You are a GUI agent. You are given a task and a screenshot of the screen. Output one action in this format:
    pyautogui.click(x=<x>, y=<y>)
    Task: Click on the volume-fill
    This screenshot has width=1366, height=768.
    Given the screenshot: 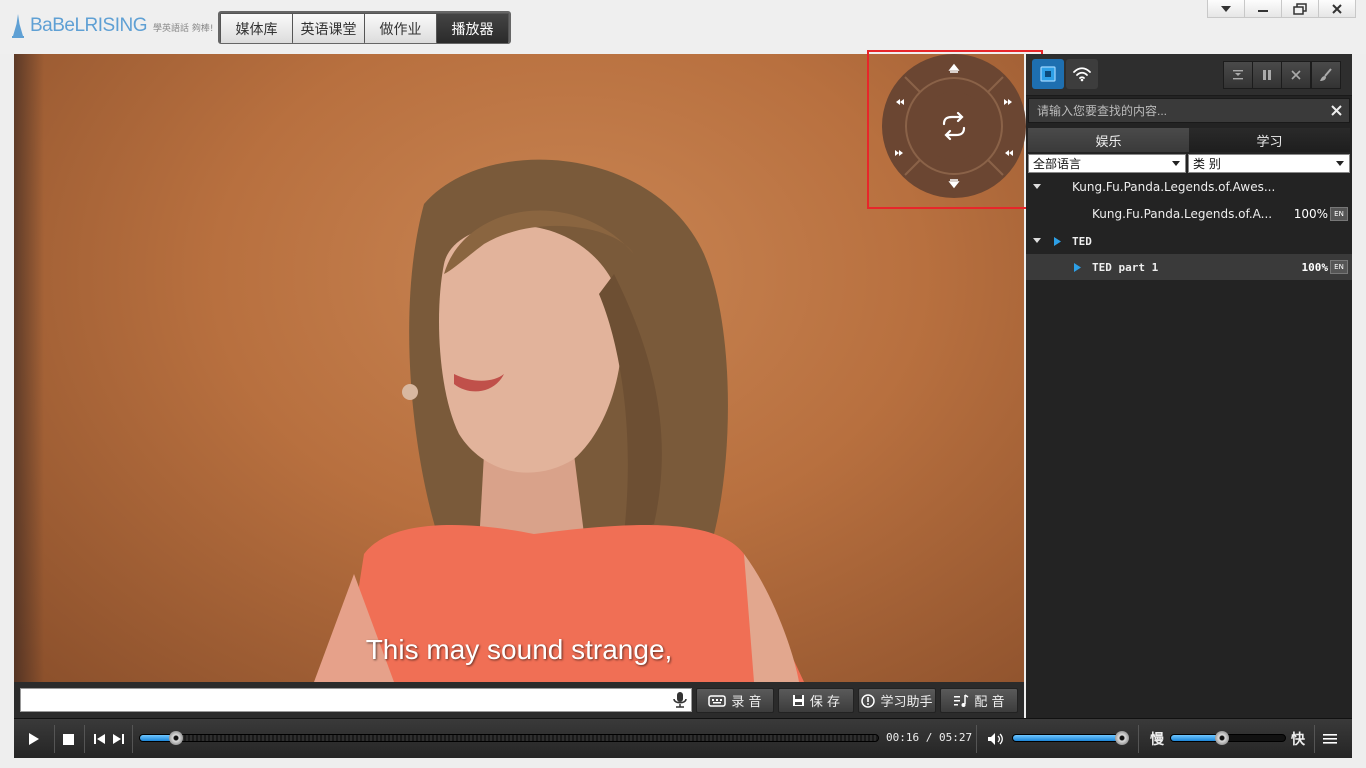 What is the action you would take?
    pyautogui.click(x=1067, y=738)
    